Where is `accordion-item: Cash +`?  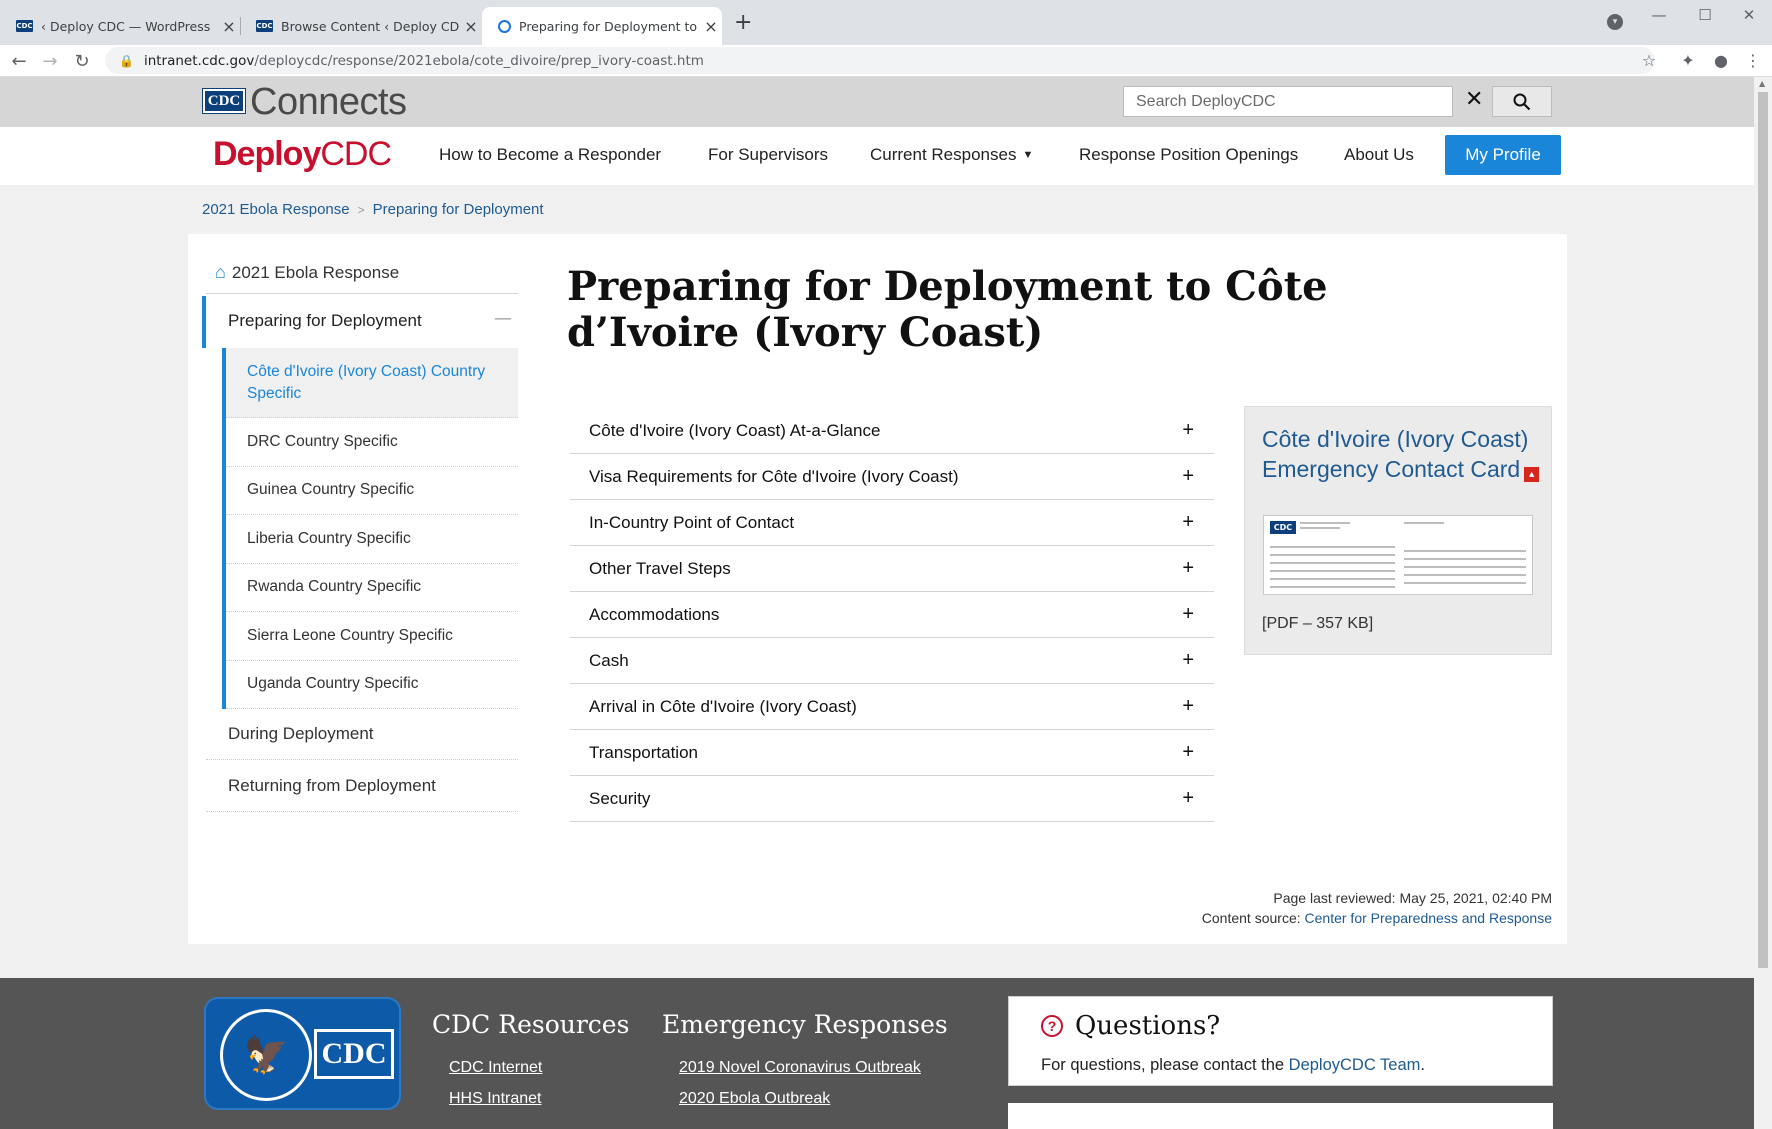
accordion-item: Cash + is located at coordinates (892, 661).